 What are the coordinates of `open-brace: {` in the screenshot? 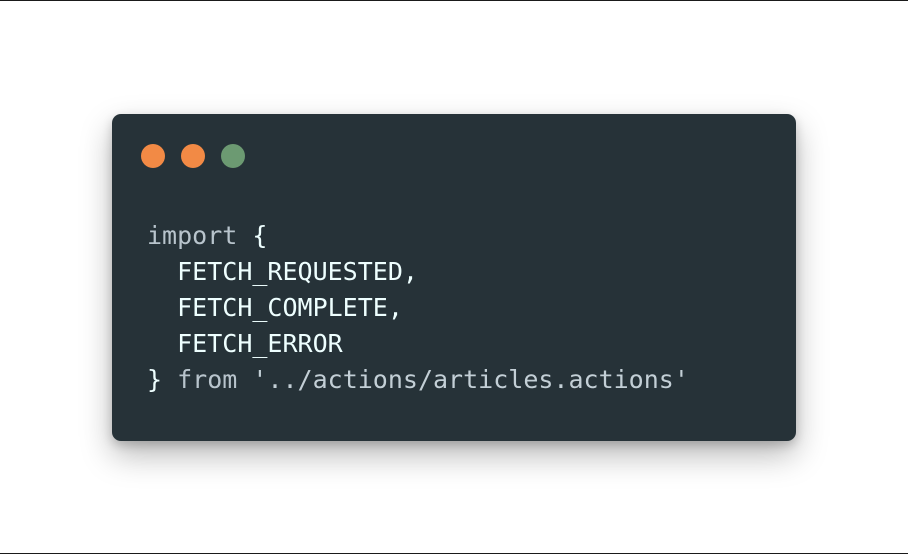 It's located at (252, 235).